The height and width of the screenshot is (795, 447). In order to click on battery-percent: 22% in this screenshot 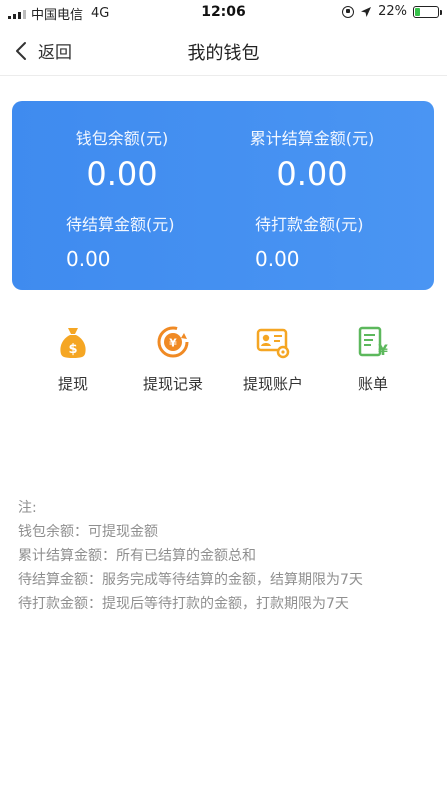, I will do `click(392, 11)`.